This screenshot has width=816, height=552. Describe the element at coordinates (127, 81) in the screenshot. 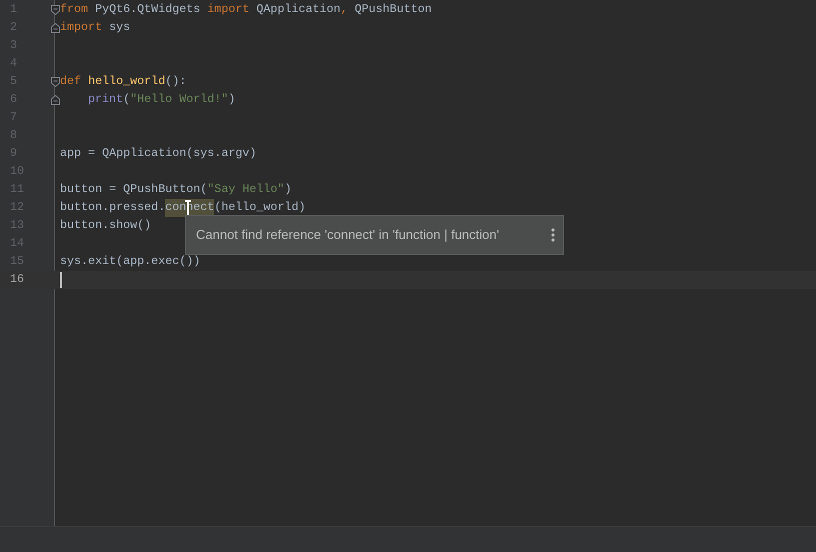

I see `code-text: hello_world` at that location.